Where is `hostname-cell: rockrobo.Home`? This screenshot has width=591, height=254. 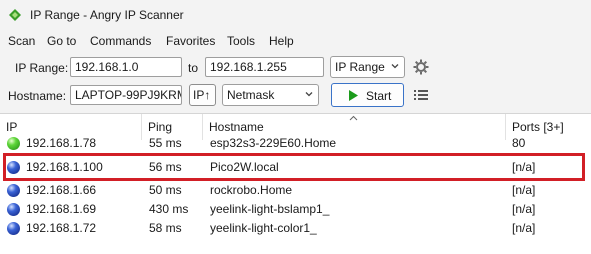
hostname-cell: rockrobo.Home is located at coordinates (251, 190).